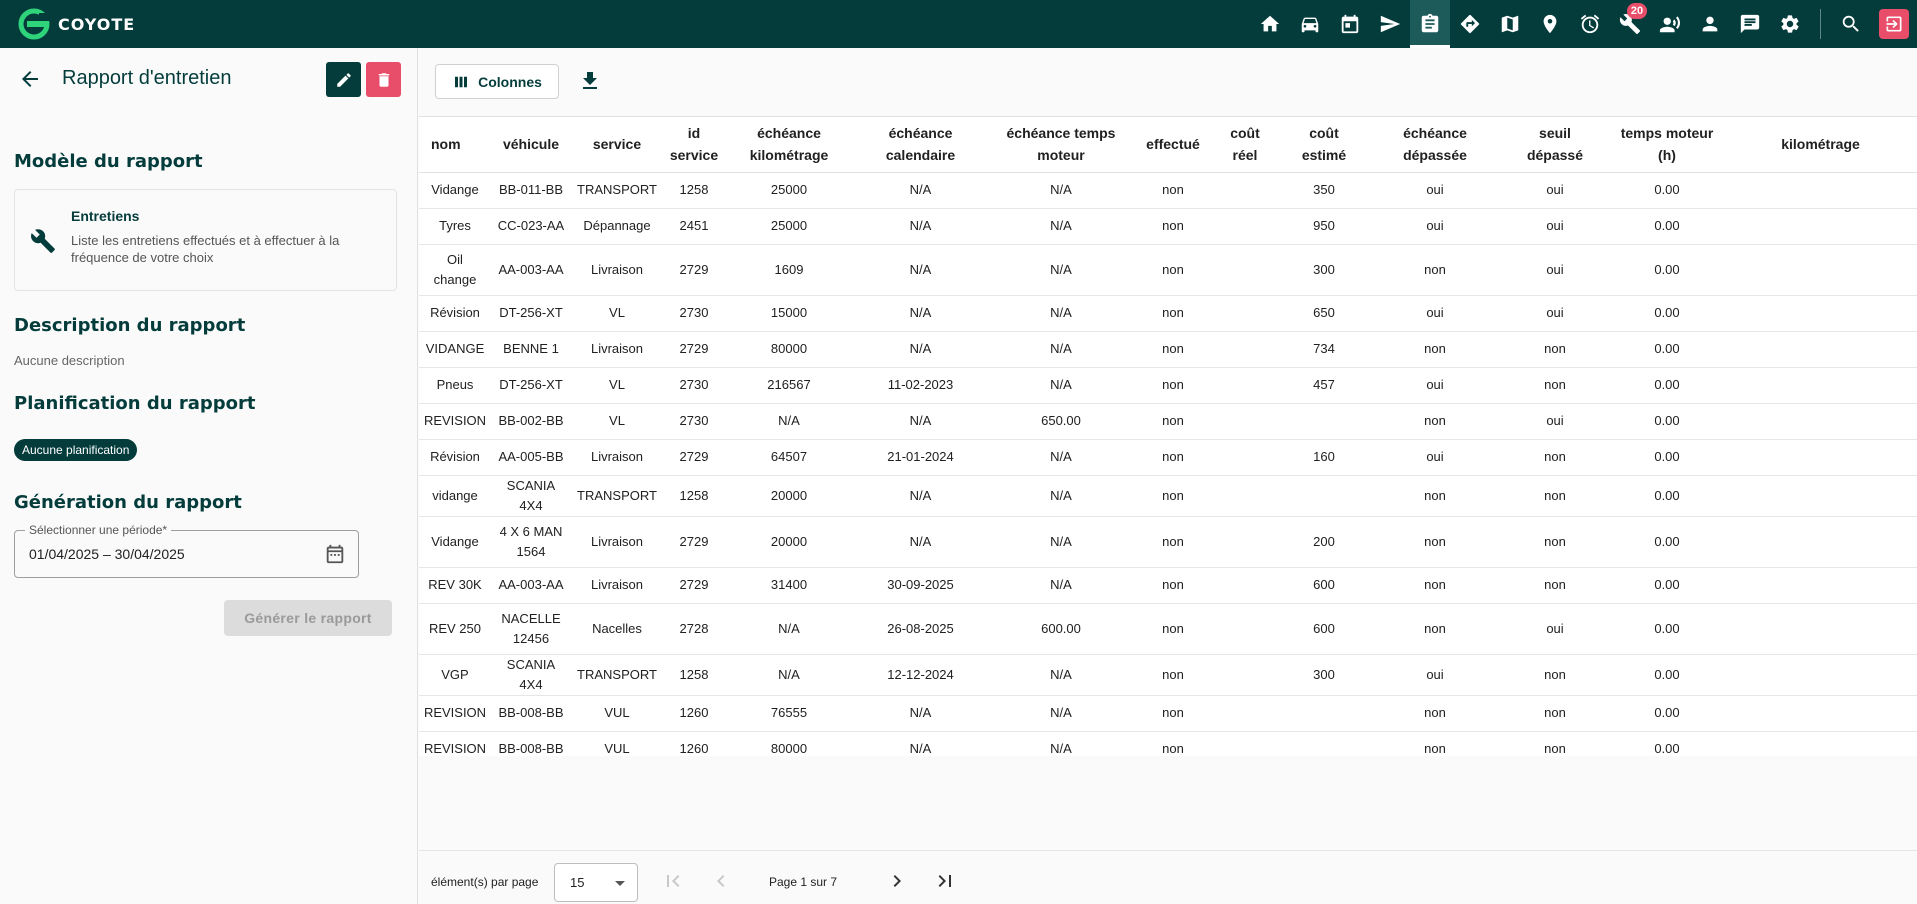 Image resolution: width=1917 pixels, height=904 pixels. Describe the element at coordinates (383, 79) in the screenshot. I see `delete-button` at that location.